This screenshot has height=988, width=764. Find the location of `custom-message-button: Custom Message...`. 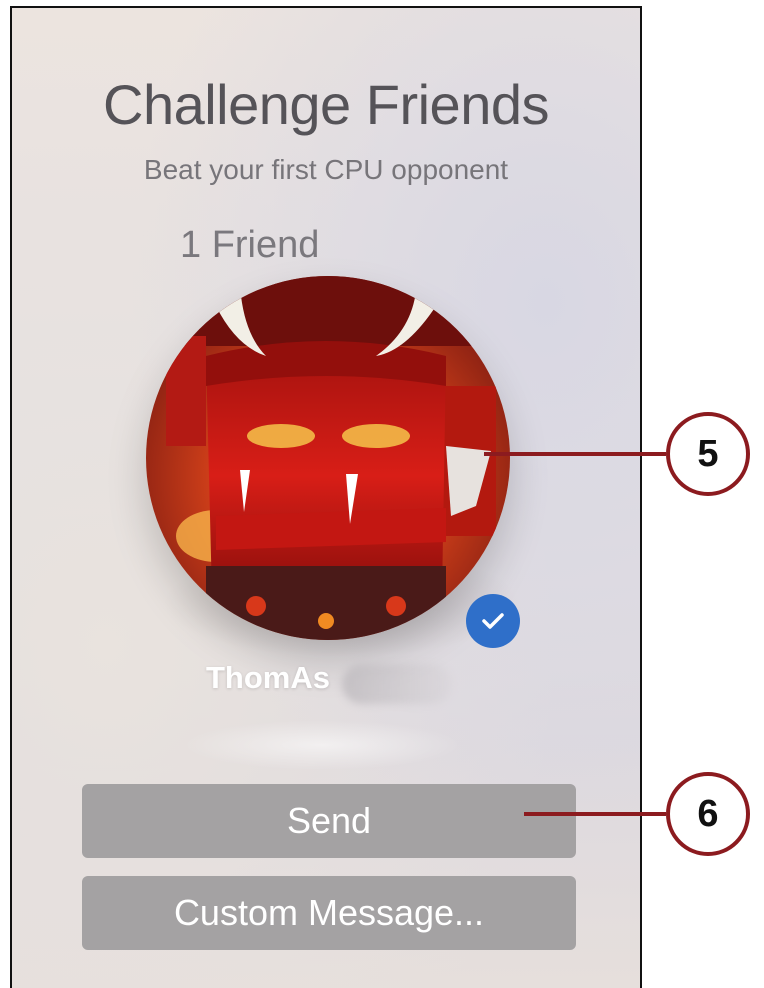

custom-message-button: Custom Message... is located at coordinates (329, 913).